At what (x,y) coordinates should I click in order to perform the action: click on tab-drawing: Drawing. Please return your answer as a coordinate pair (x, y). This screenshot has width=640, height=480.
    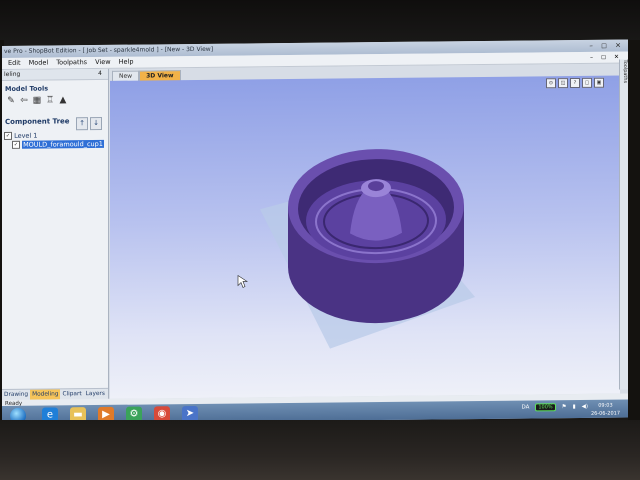
    Looking at the image, I should click on (16, 395).